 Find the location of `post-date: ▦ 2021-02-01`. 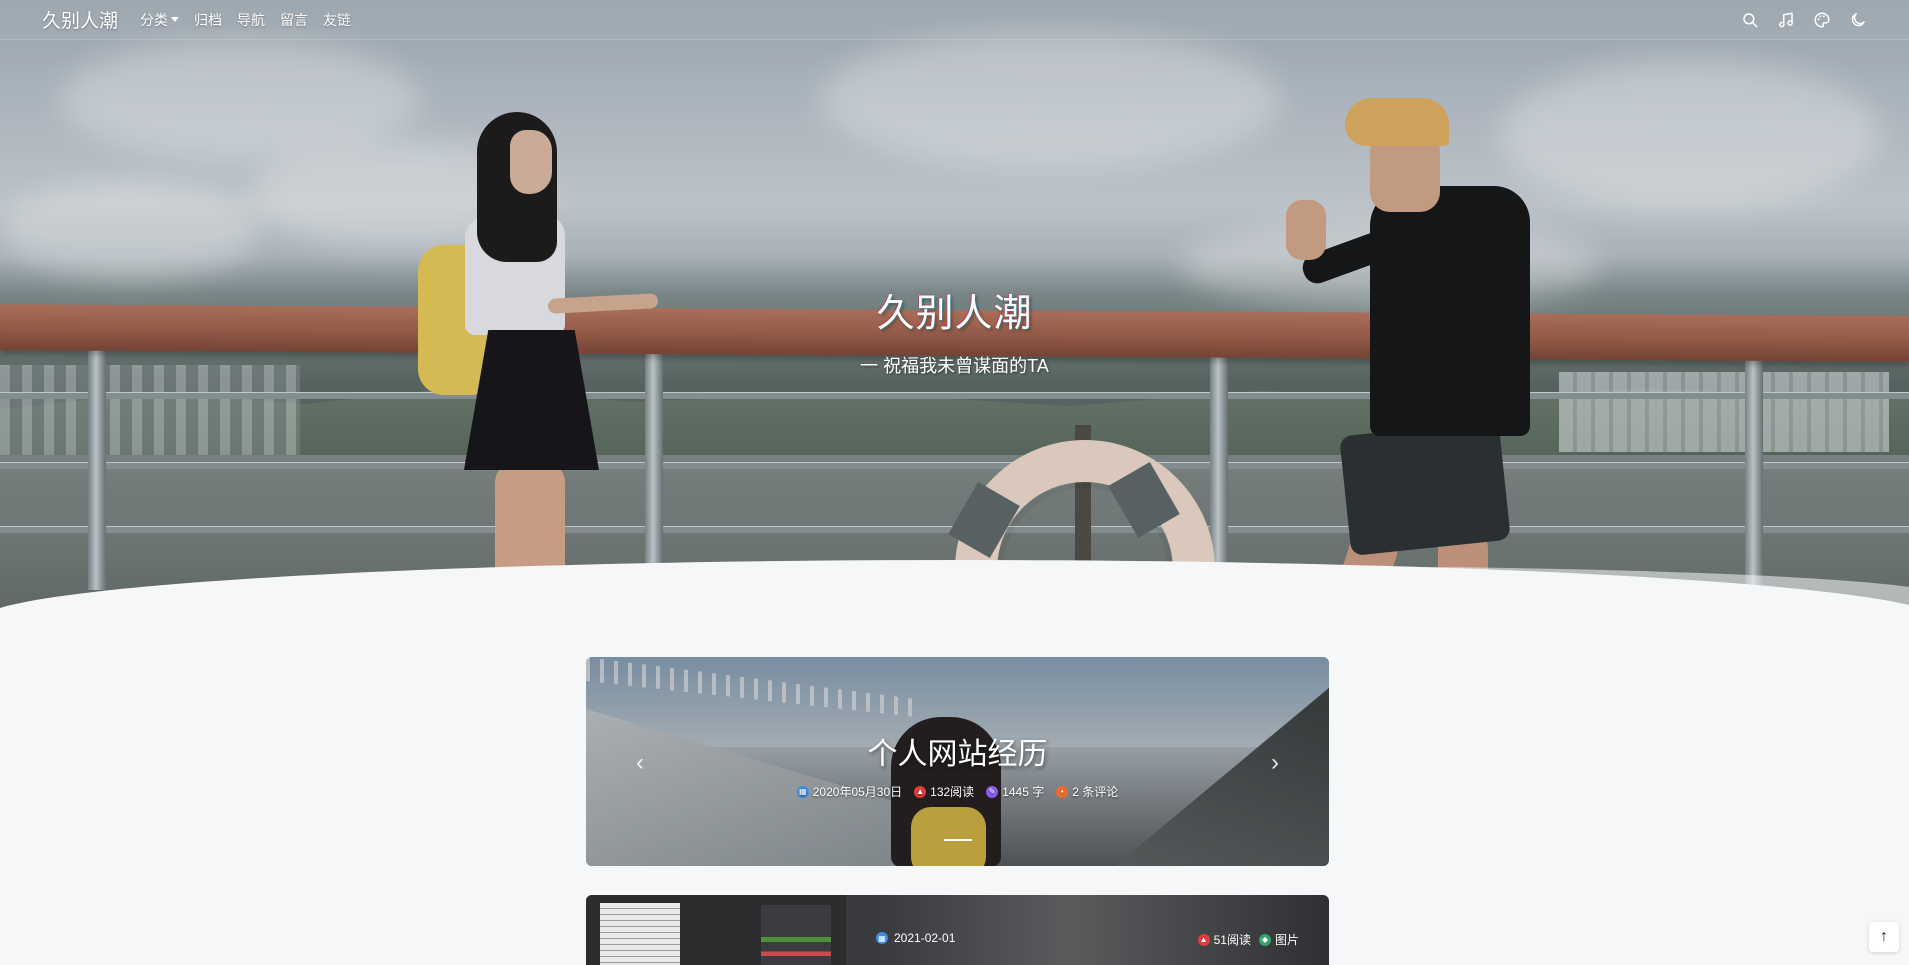

post-date: ▦ 2021-02-01 is located at coordinates (915, 938).